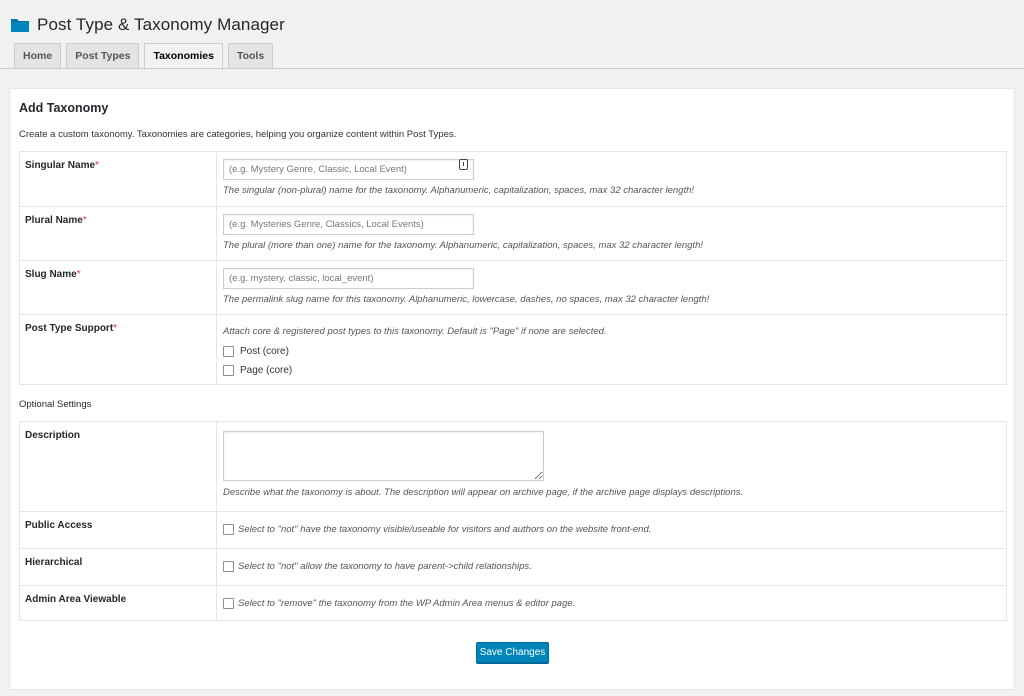  What do you see at coordinates (266, 370) in the screenshot?
I see `page-core-label: Page (core)` at bounding box center [266, 370].